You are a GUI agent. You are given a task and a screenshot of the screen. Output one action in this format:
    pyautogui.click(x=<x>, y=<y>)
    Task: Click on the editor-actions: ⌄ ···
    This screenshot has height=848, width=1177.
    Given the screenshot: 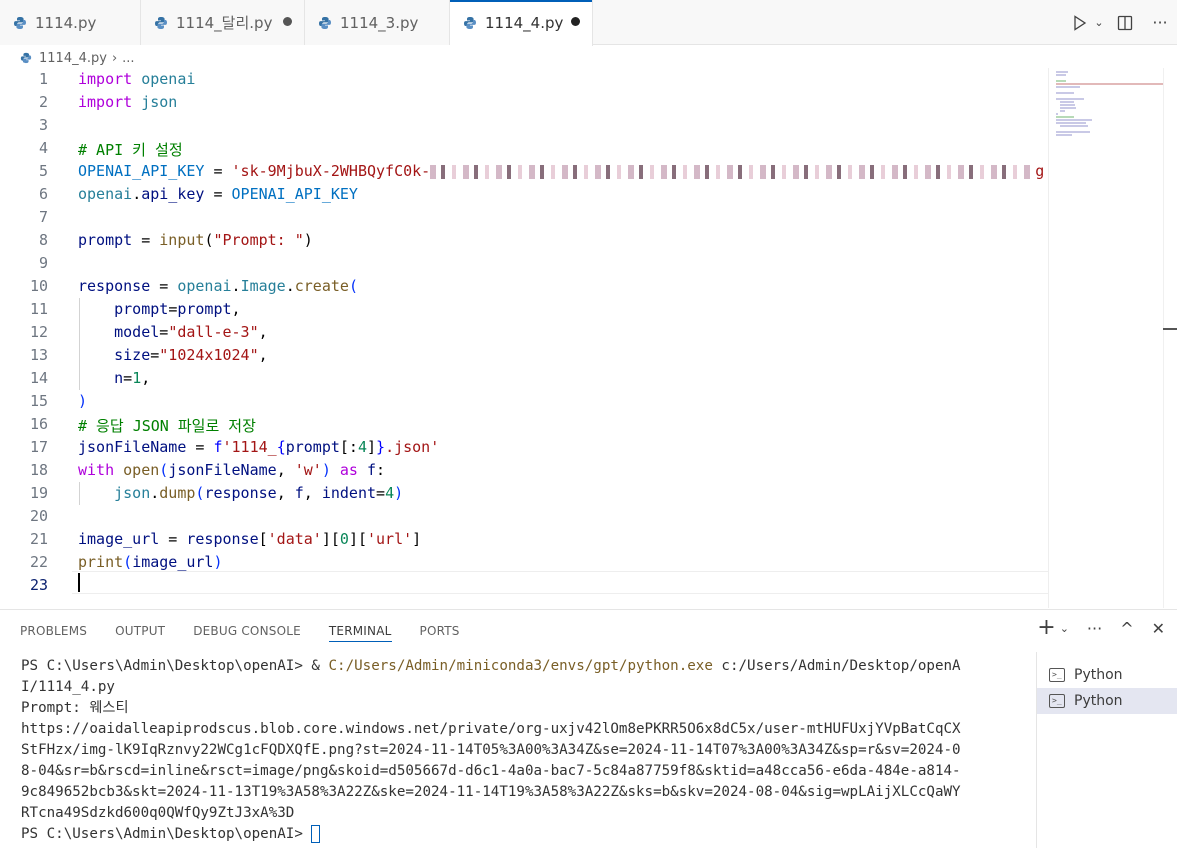 What is the action you would take?
    pyautogui.click(x=1123, y=22)
    